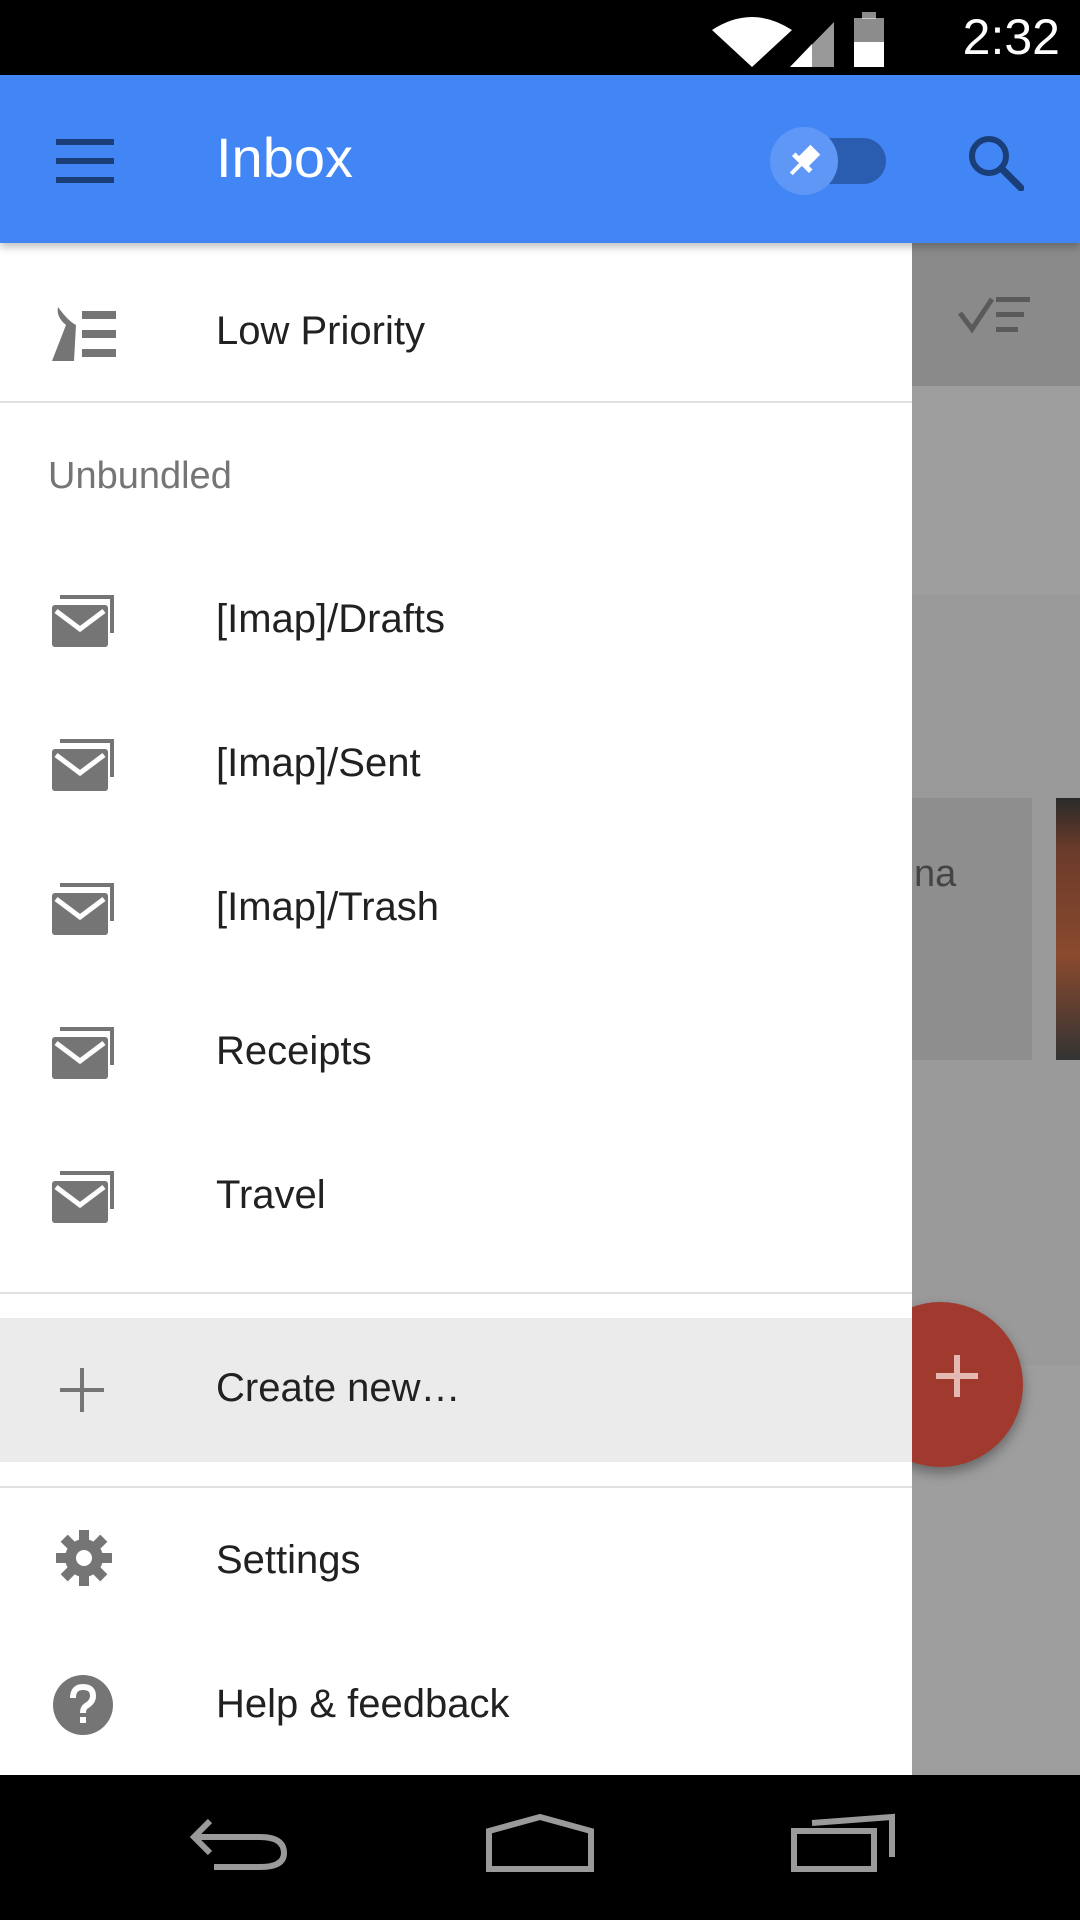 This screenshot has width=1080, height=1920. What do you see at coordinates (456, 333) in the screenshot?
I see `drawer-item-low-priority: Low Priority` at bounding box center [456, 333].